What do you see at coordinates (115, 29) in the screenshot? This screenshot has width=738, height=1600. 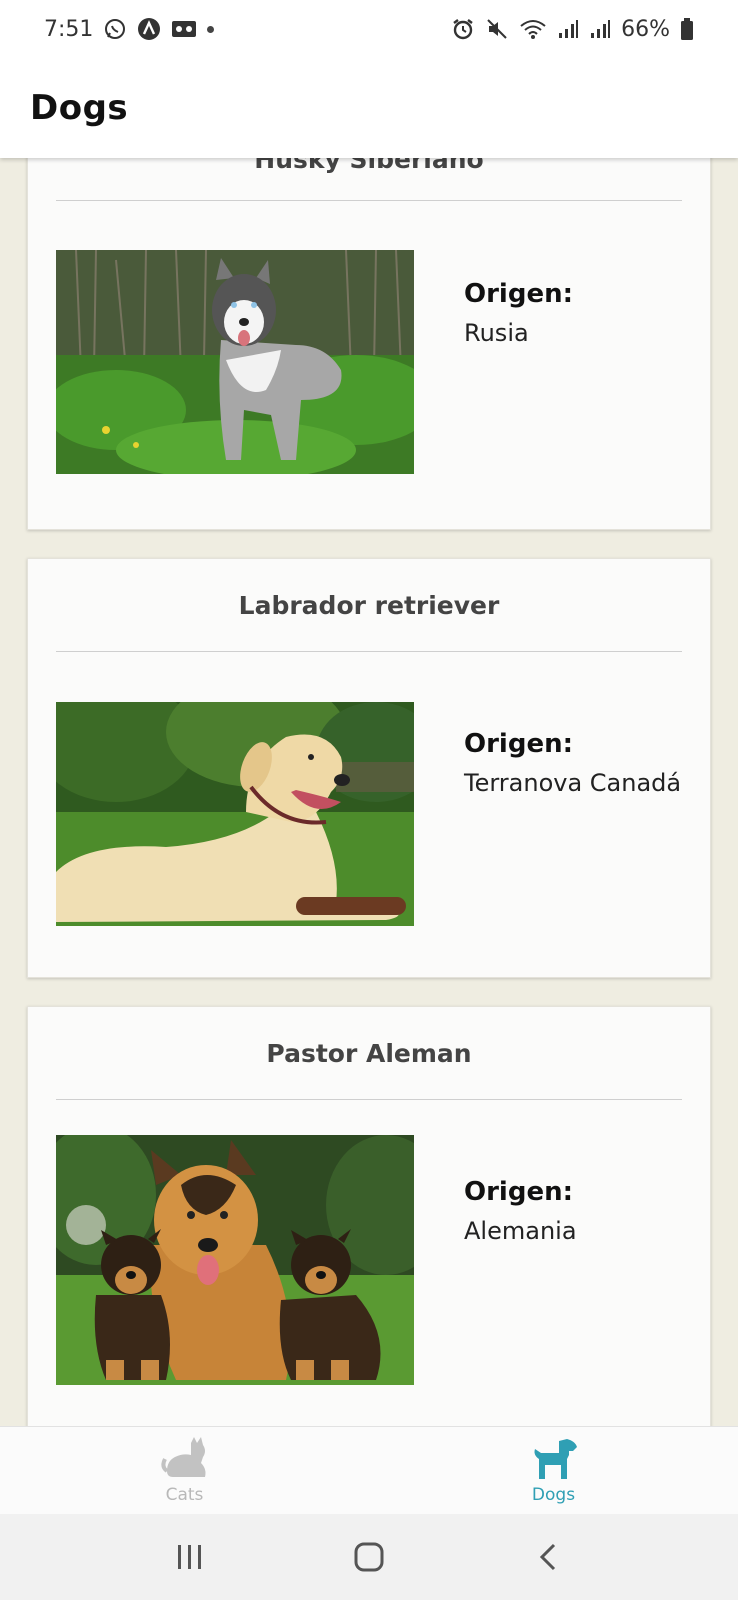 I see `whatsapp-icon` at bounding box center [115, 29].